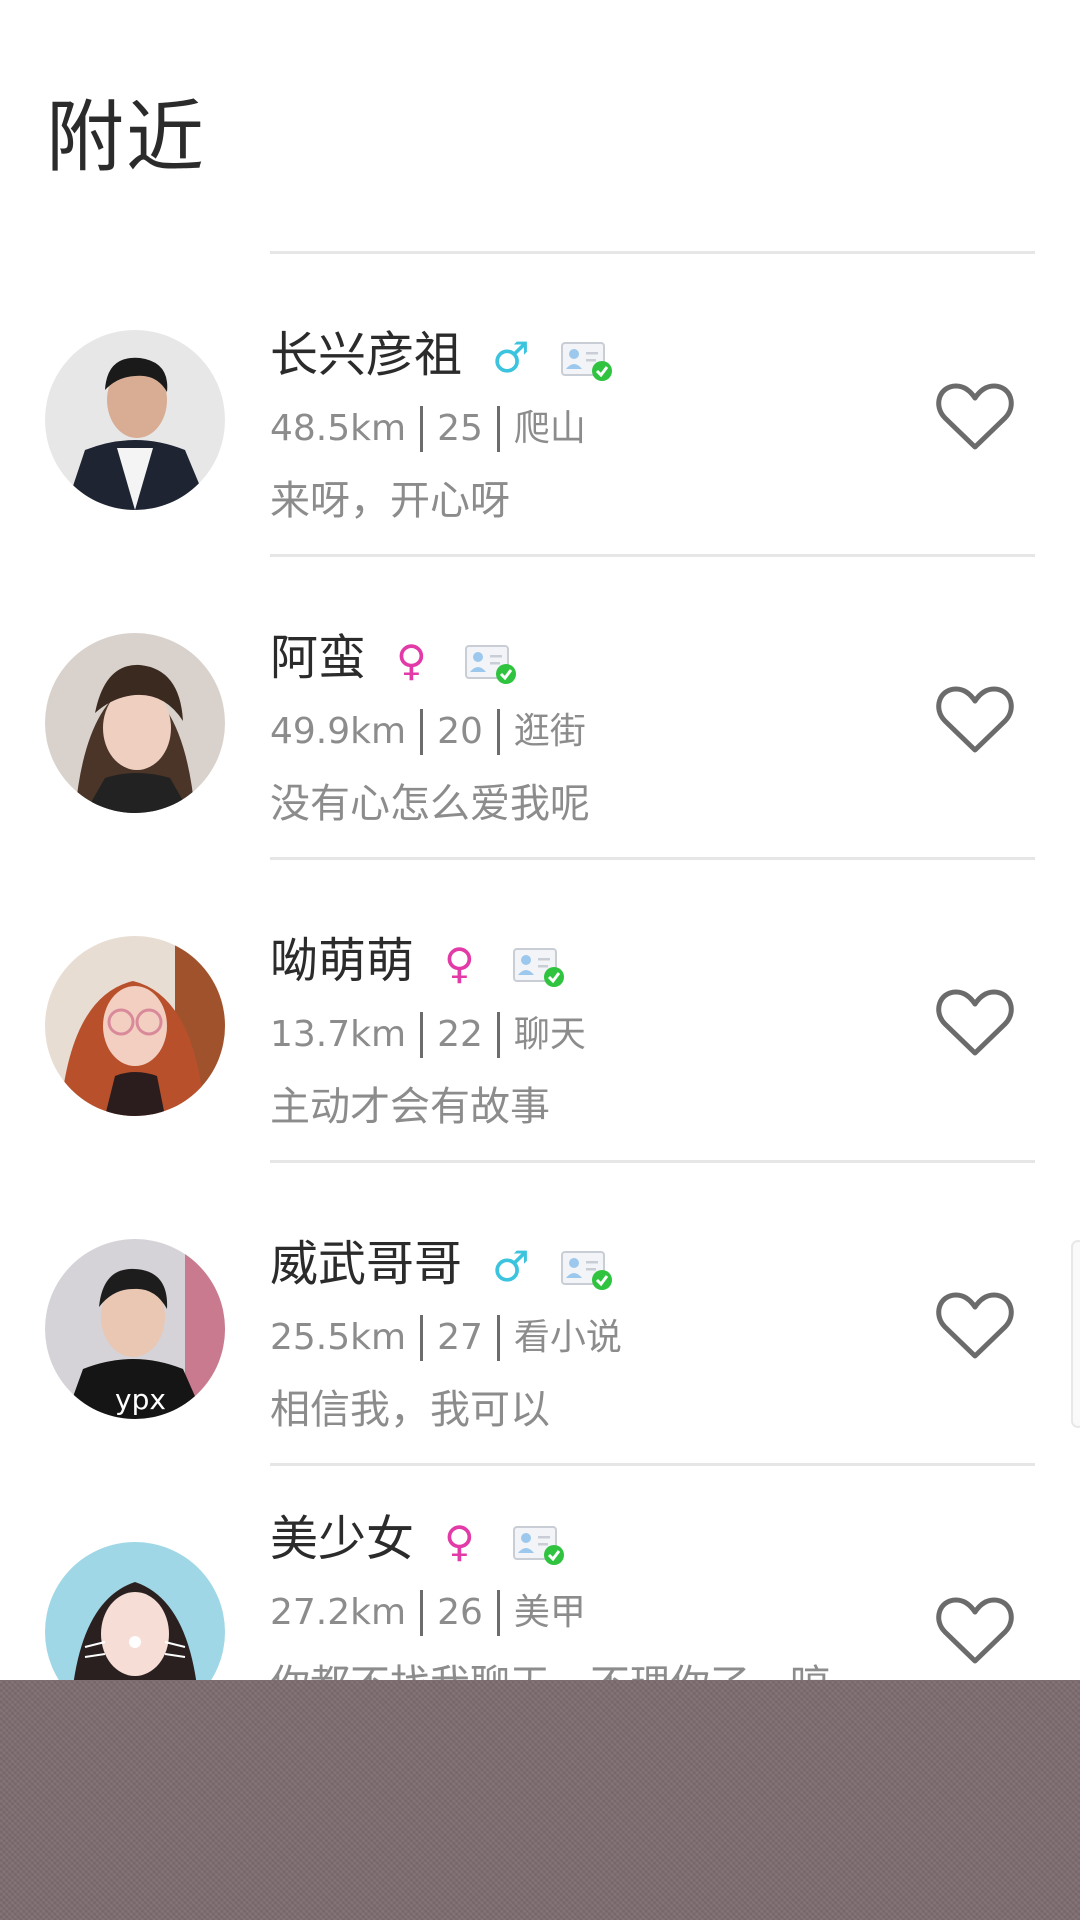  What do you see at coordinates (430, 804) in the screenshot?
I see `user-bio: 没有心怎么爱我呢` at bounding box center [430, 804].